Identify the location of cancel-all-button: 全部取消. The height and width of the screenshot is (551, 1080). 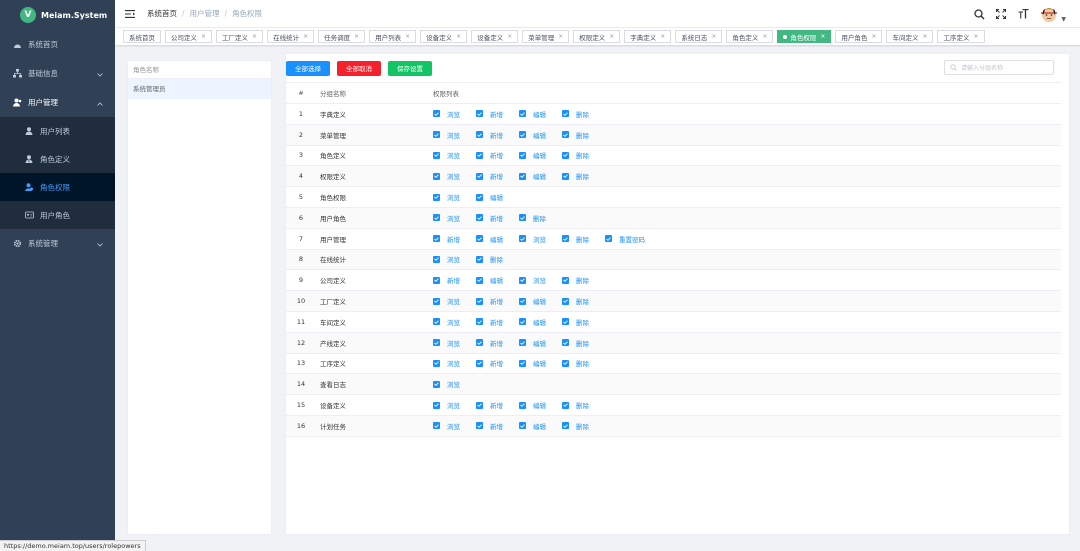
(359, 68).